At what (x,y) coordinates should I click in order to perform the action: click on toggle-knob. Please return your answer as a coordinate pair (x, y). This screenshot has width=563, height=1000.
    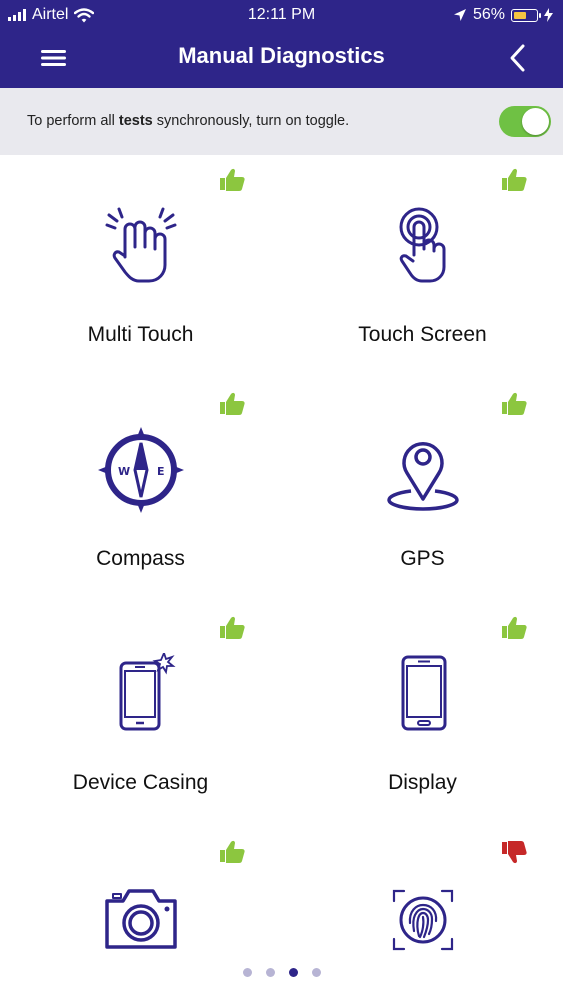
    Looking at the image, I should click on (535, 121).